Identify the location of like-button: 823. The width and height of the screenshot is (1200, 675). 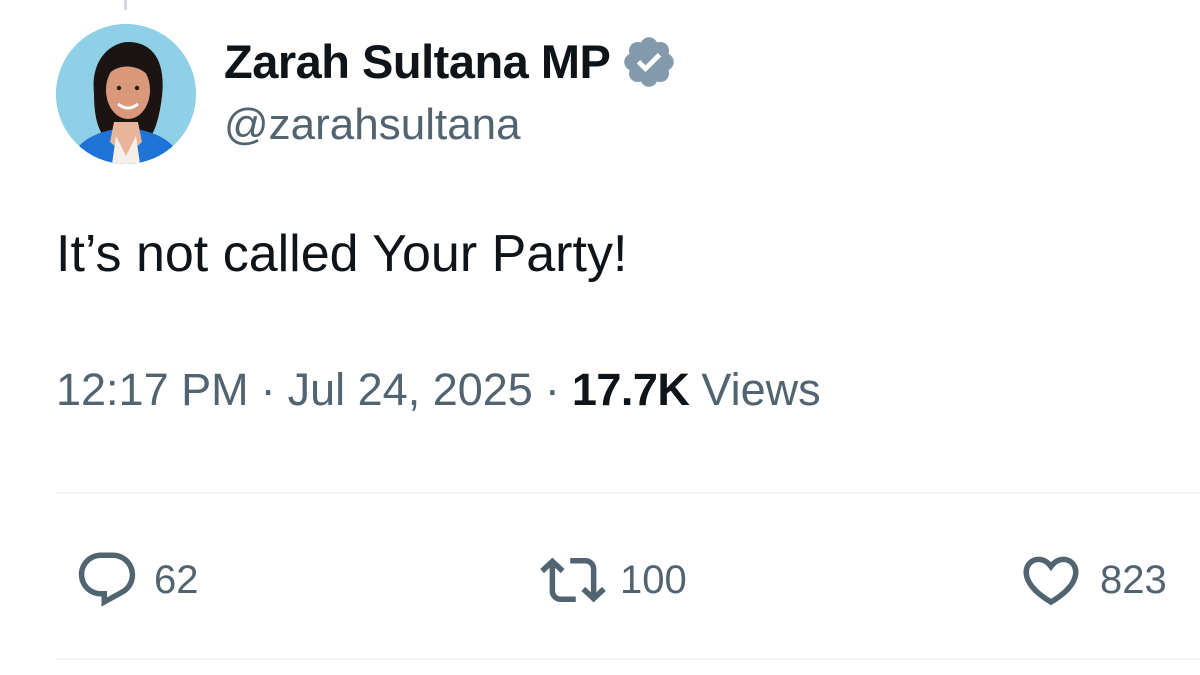
(1091, 580).